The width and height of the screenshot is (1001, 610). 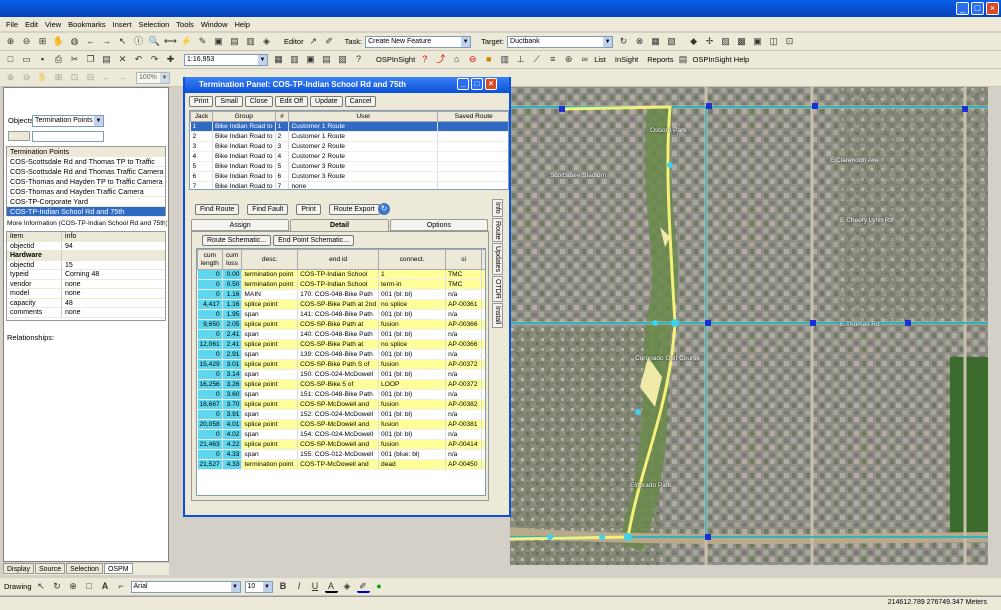 What do you see at coordinates (186, 41) in the screenshot?
I see `hyperlink-icon: ⚡` at bounding box center [186, 41].